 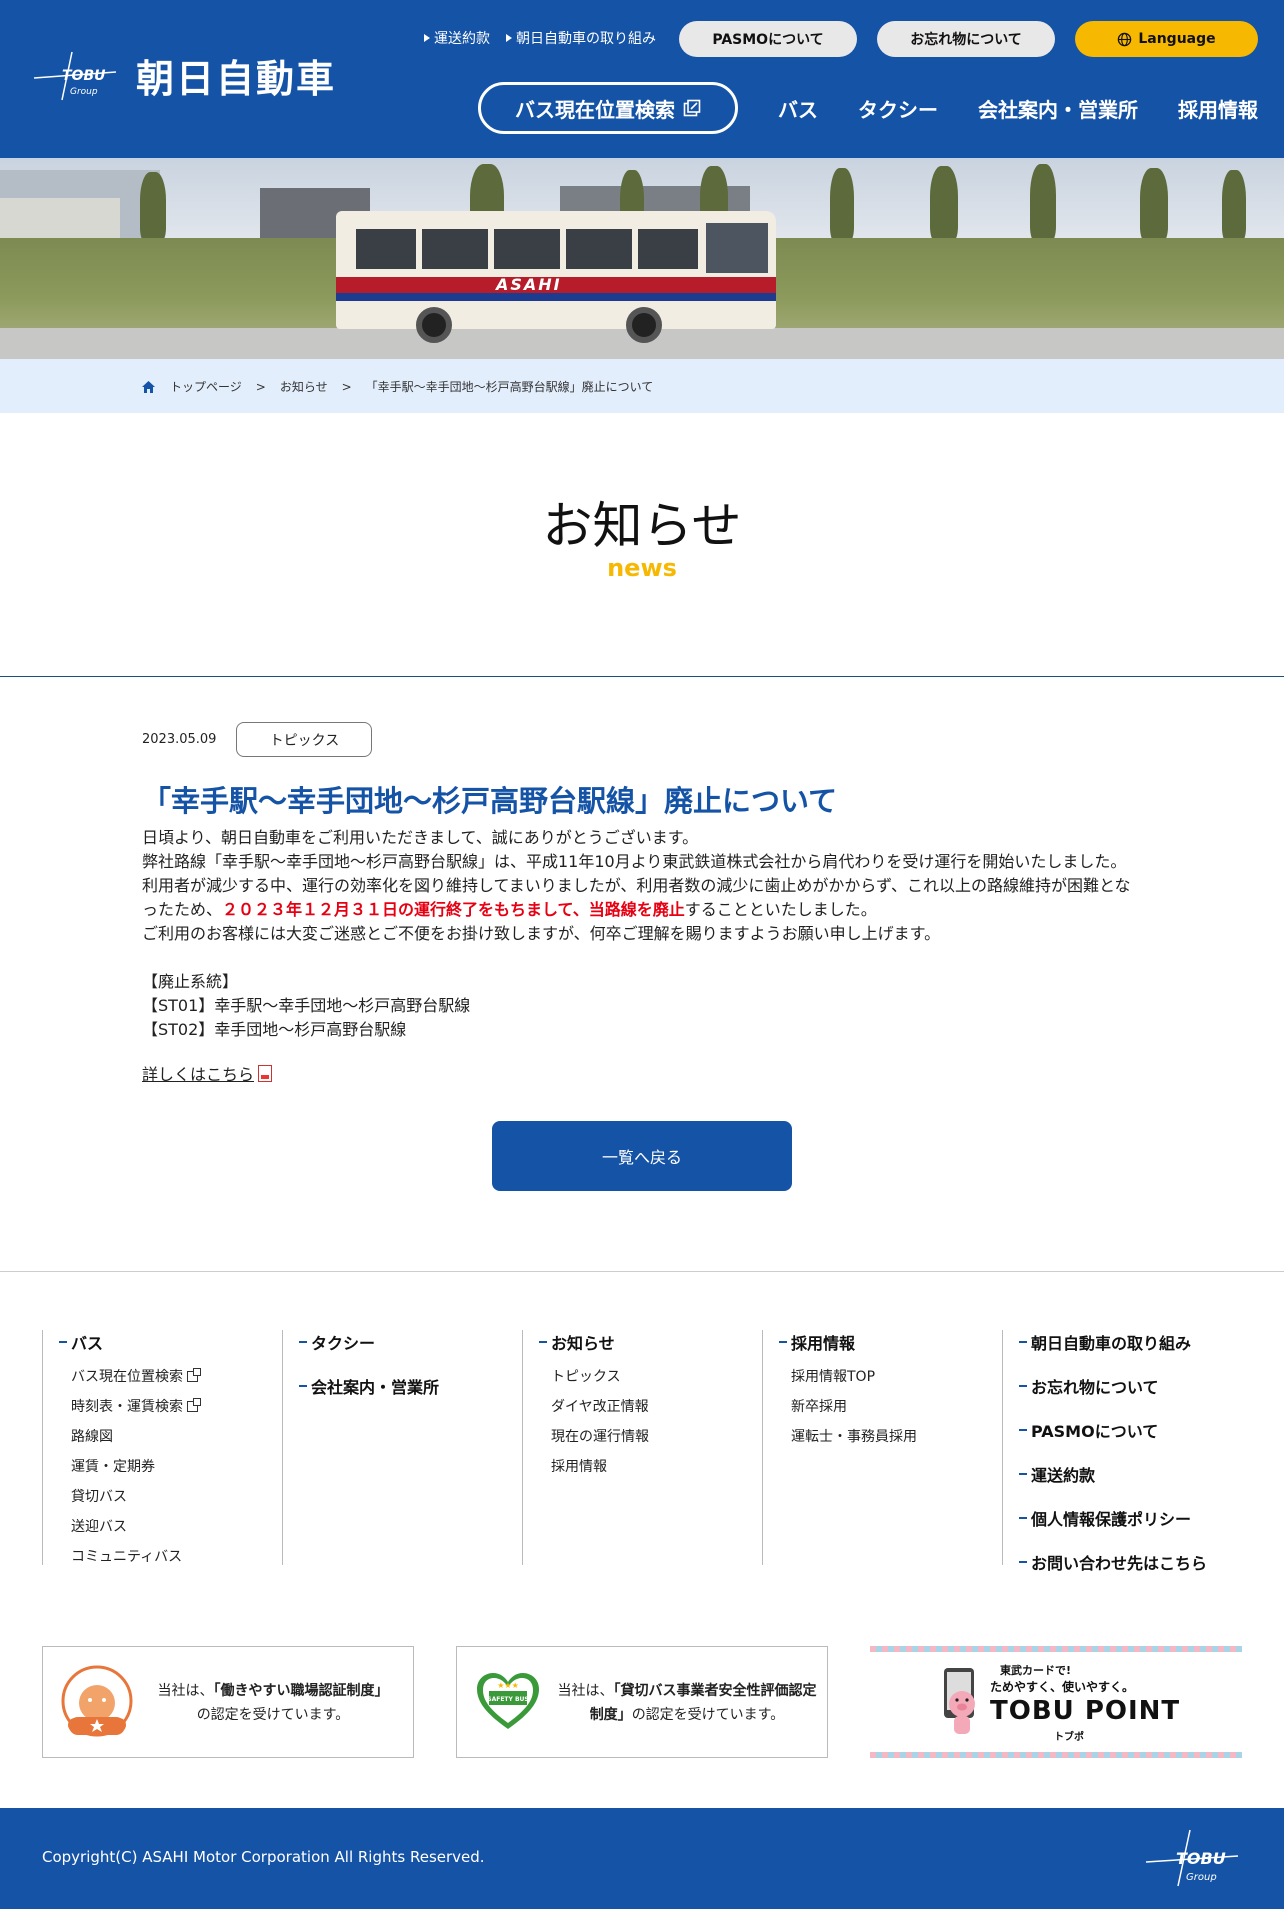 What do you see at coordinates (600, 1406) in the screenshot?
I see `footer-link-timetable-changes: ダイヤ改正情報` at bounding box center [600, 1406].